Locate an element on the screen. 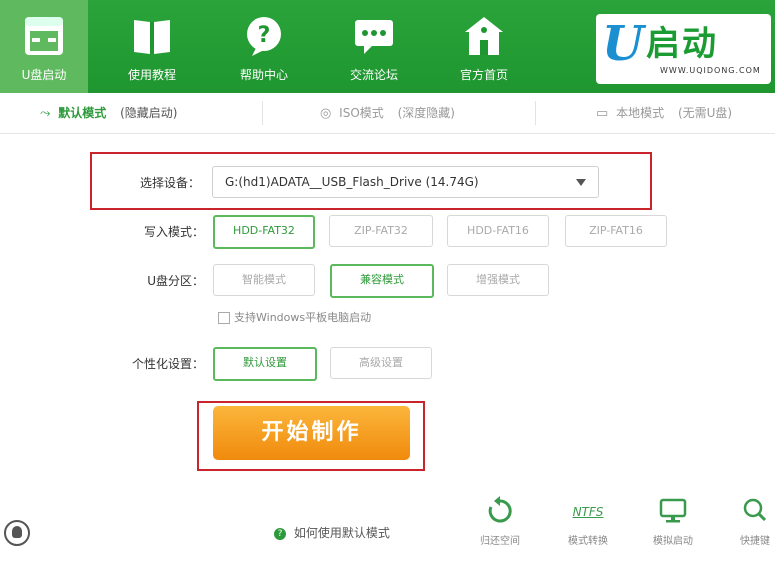 The height and width of the screenshot is (564, 775). help-icon: ? is located at coordinates (264, 38).